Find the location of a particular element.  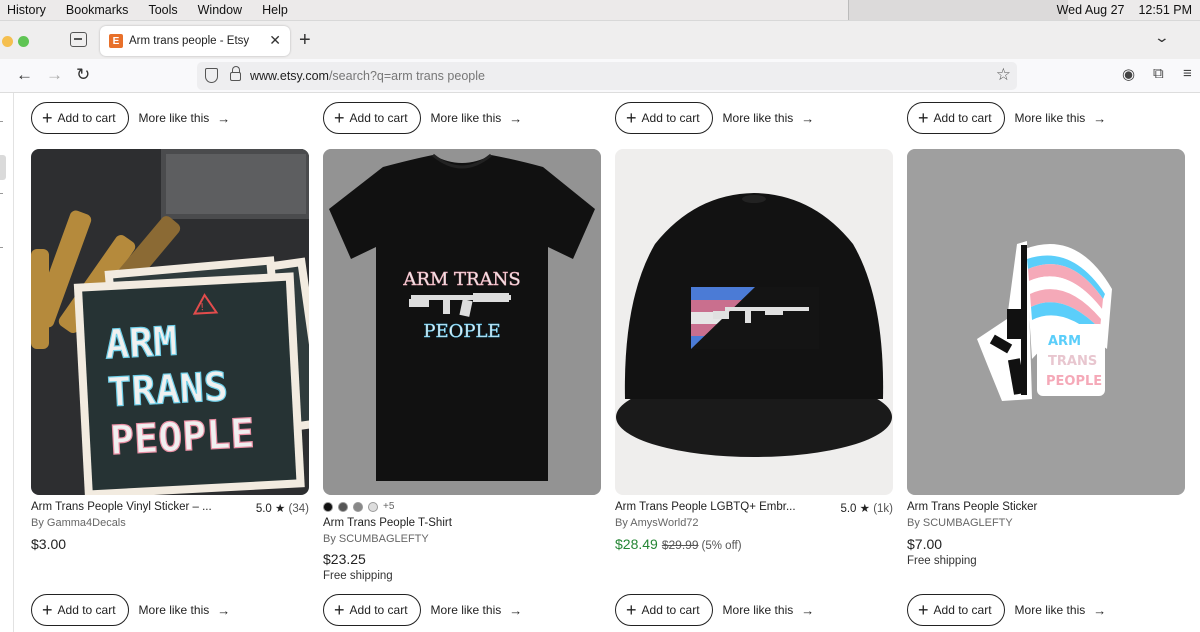

minimize-window-button is located at coordinates (7, 41).